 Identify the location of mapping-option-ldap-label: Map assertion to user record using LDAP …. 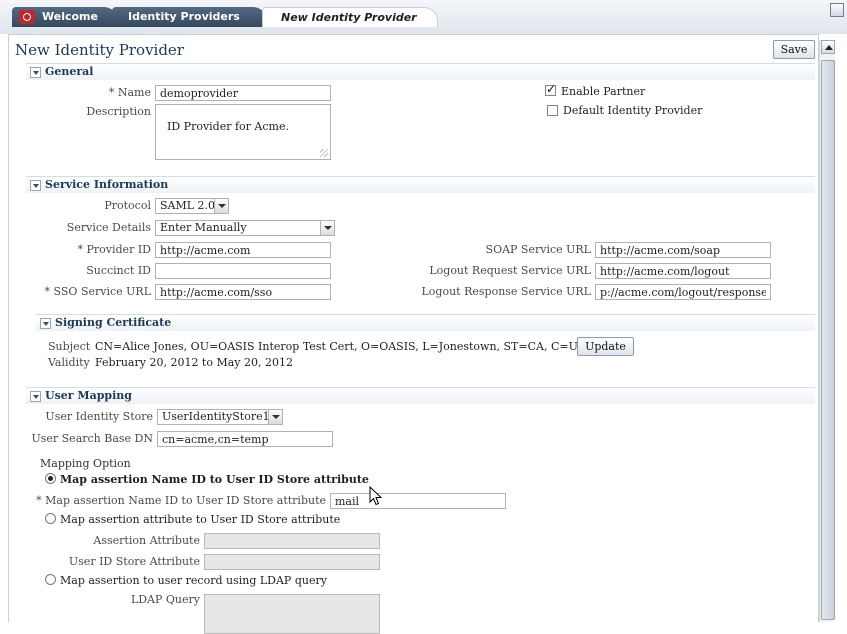
(193, 580).